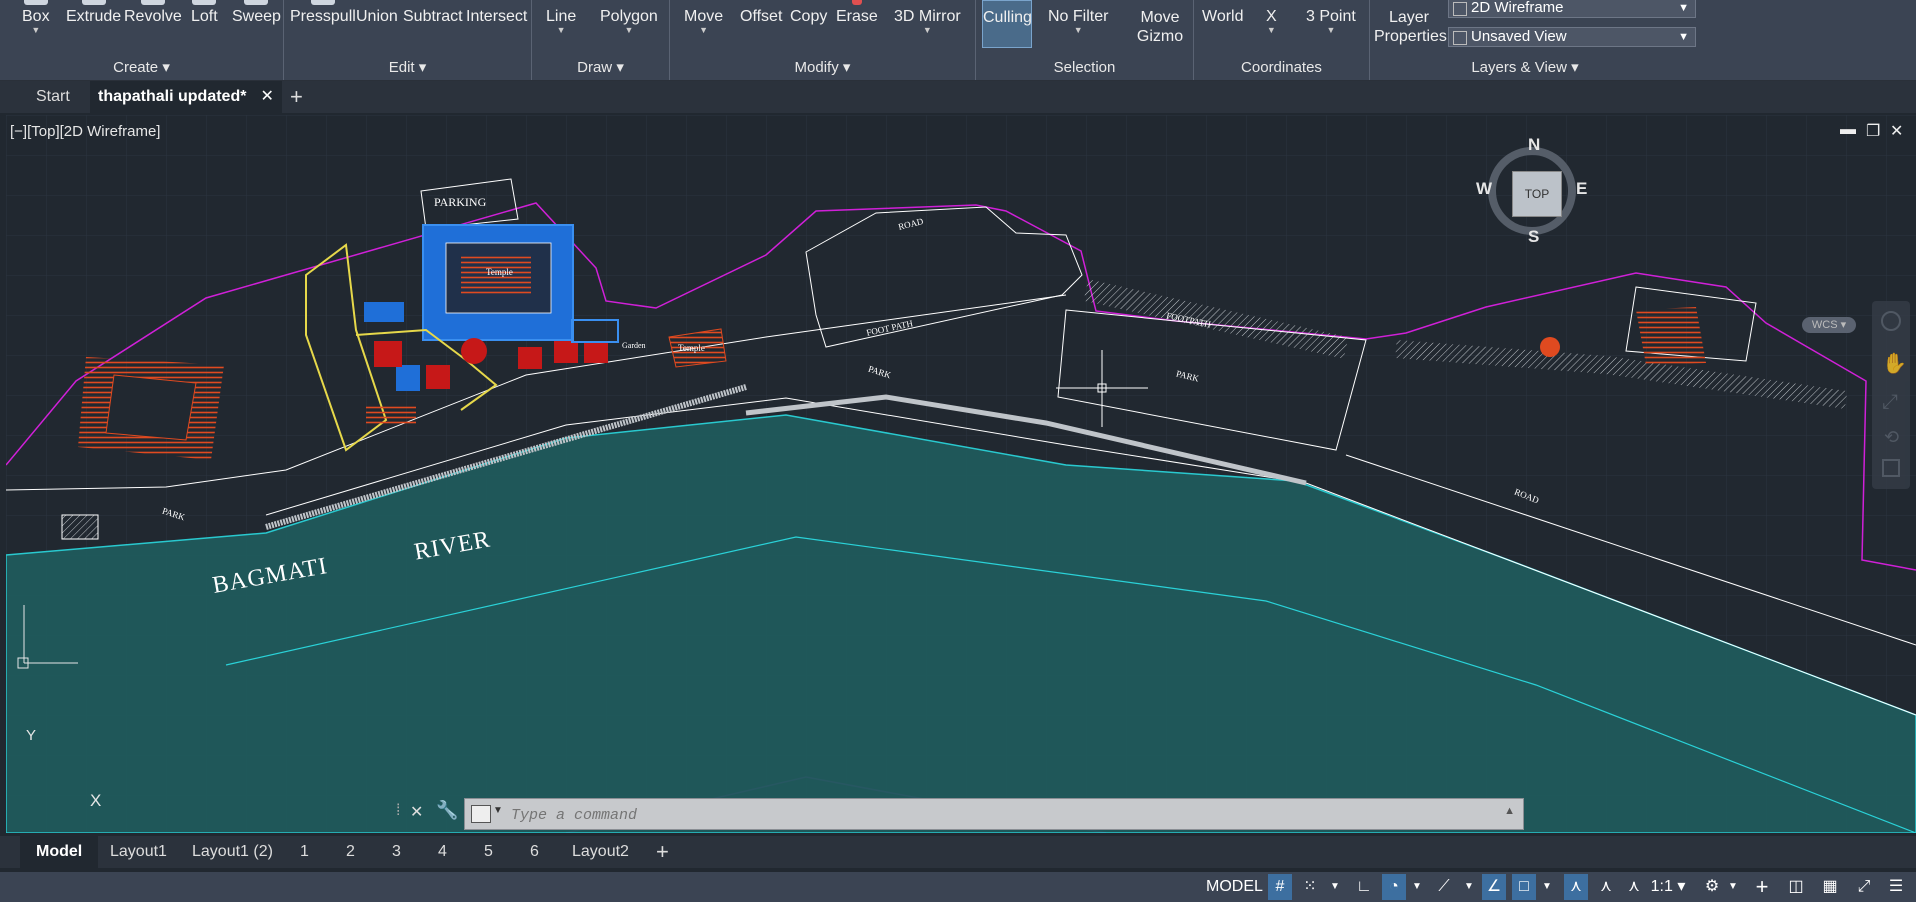  I want to click on new-tab-button: +, so click(296, 97).